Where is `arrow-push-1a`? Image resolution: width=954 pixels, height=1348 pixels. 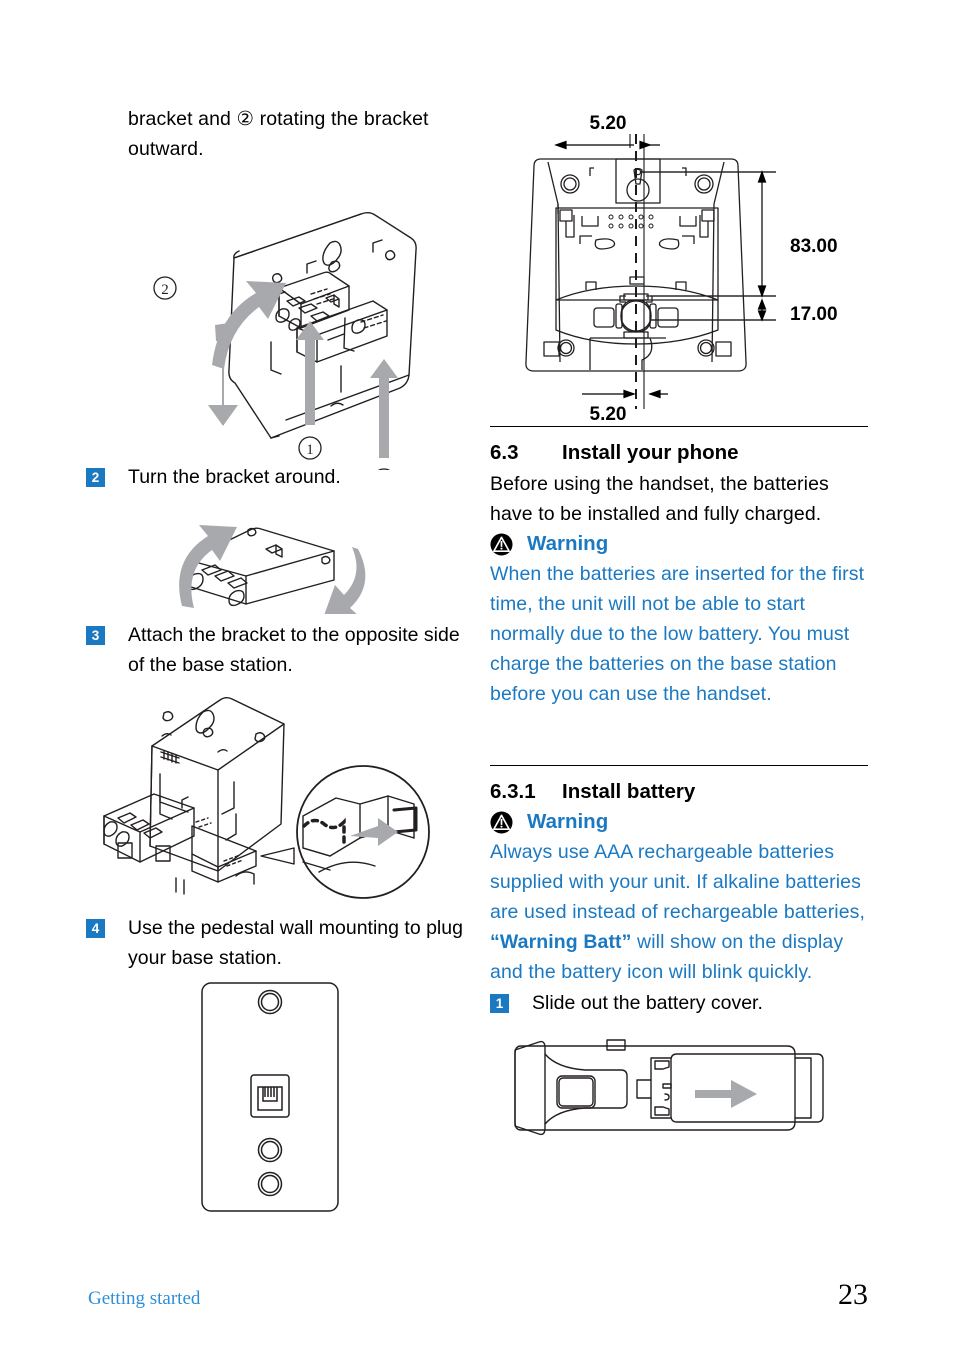 arrow-push-1a is located at coordinates (223, 374).